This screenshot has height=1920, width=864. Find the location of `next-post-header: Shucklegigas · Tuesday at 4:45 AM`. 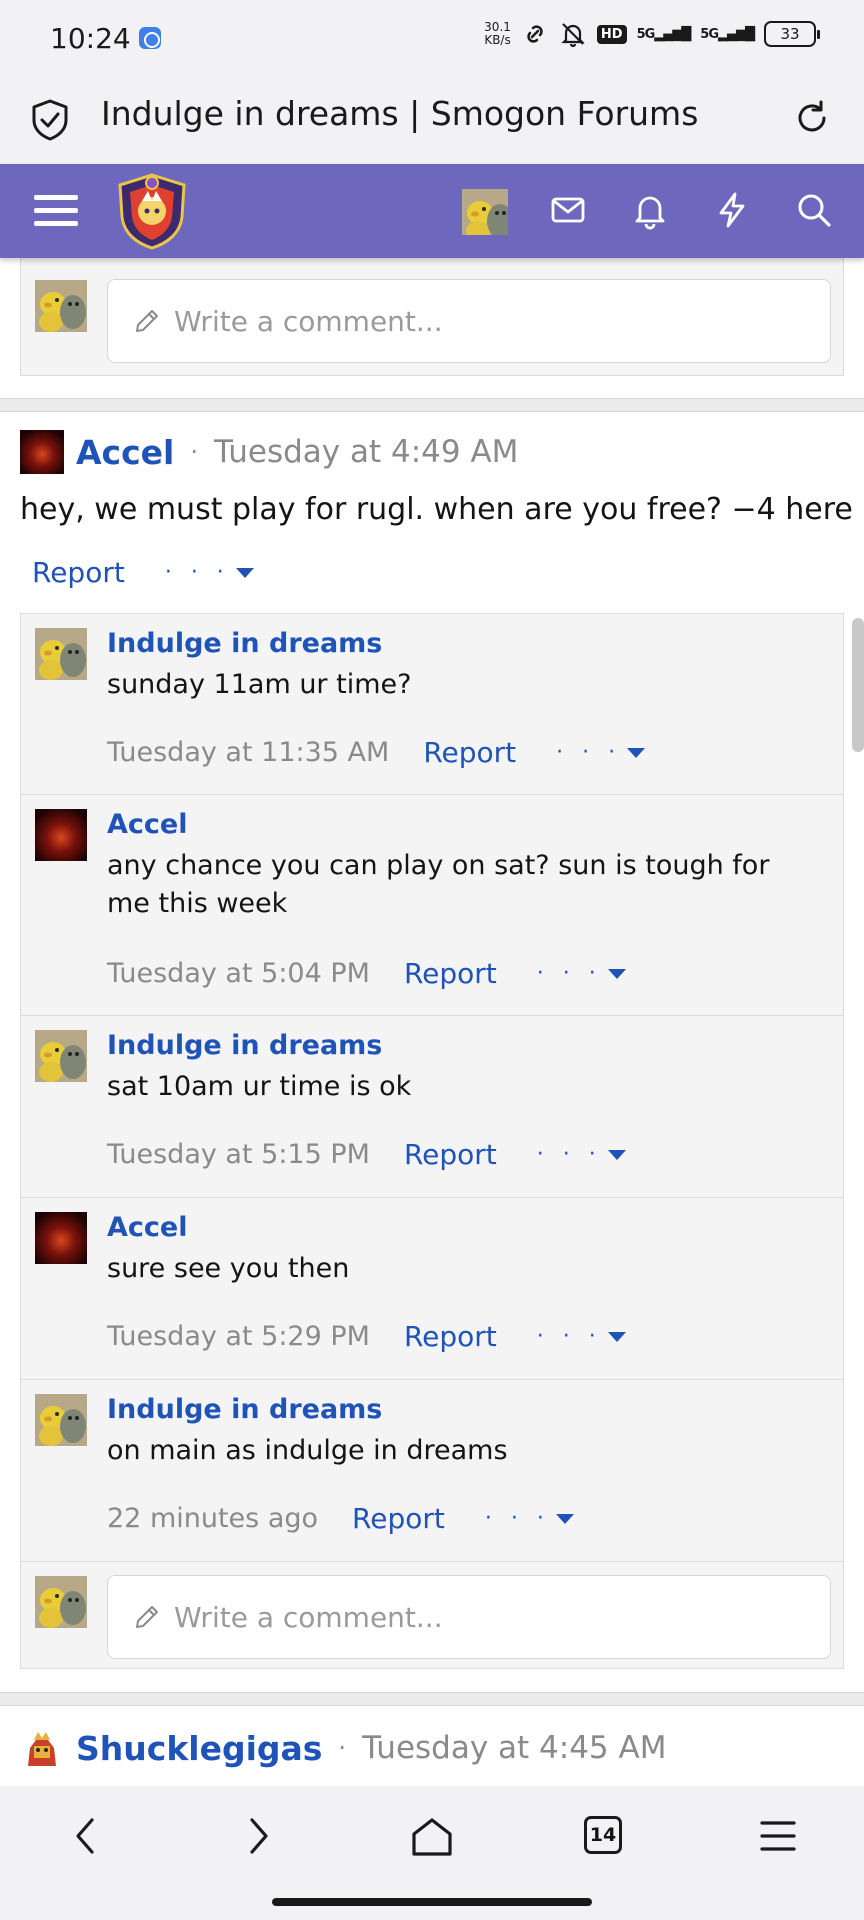

next-post-header: Shucklegigas · Tuesday at 4:45 AM is located at coordinates (343, 1748).